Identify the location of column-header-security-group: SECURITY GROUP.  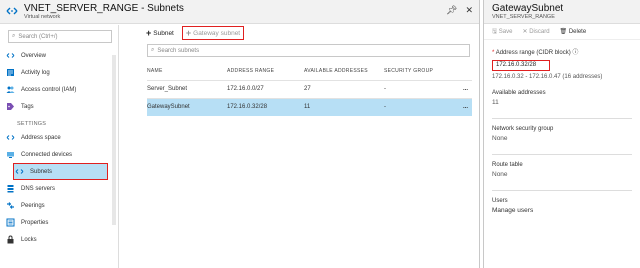
(419, 71).